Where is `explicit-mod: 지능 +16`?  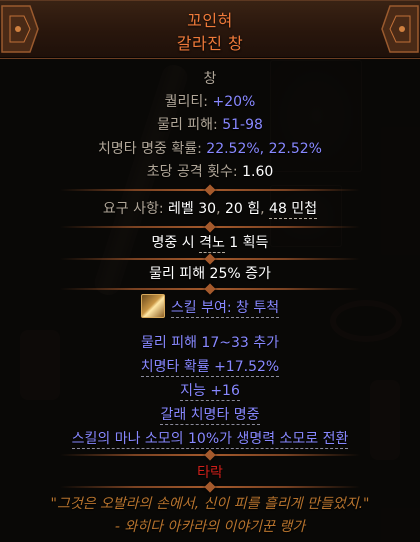 explicit-mod: 지능 +16 is located at coordinates (210, 392).